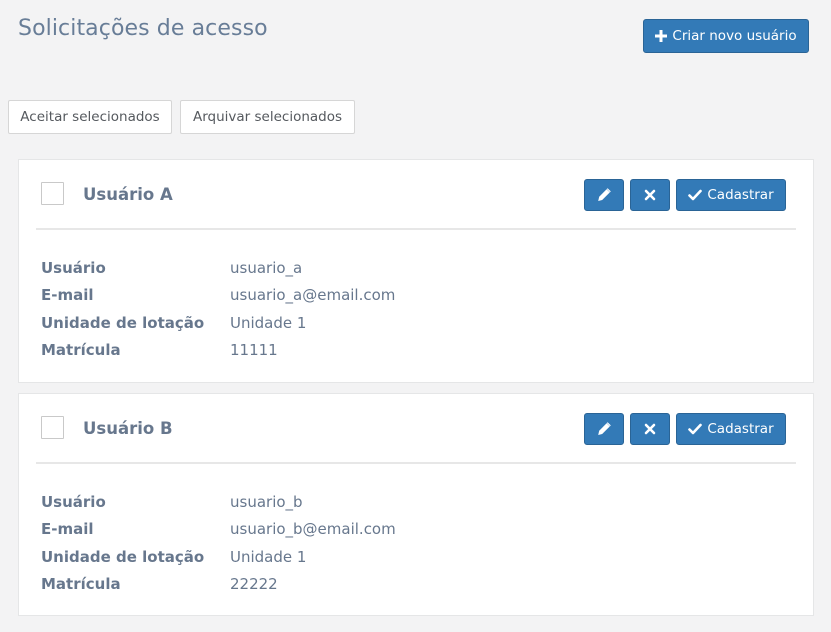  What do you see at coordinates (254, 350) in the screenshot?
I see `field-value: 11111` at bounding box center [254, 350].